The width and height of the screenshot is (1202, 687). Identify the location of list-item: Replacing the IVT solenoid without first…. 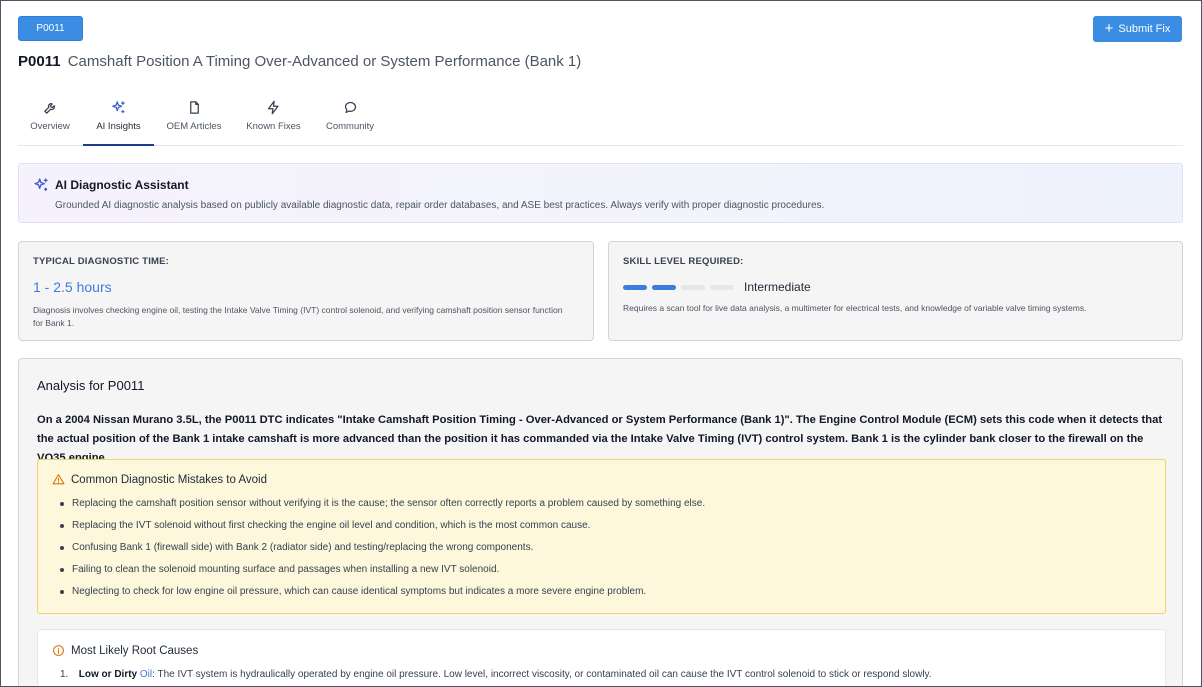
(380, 531).